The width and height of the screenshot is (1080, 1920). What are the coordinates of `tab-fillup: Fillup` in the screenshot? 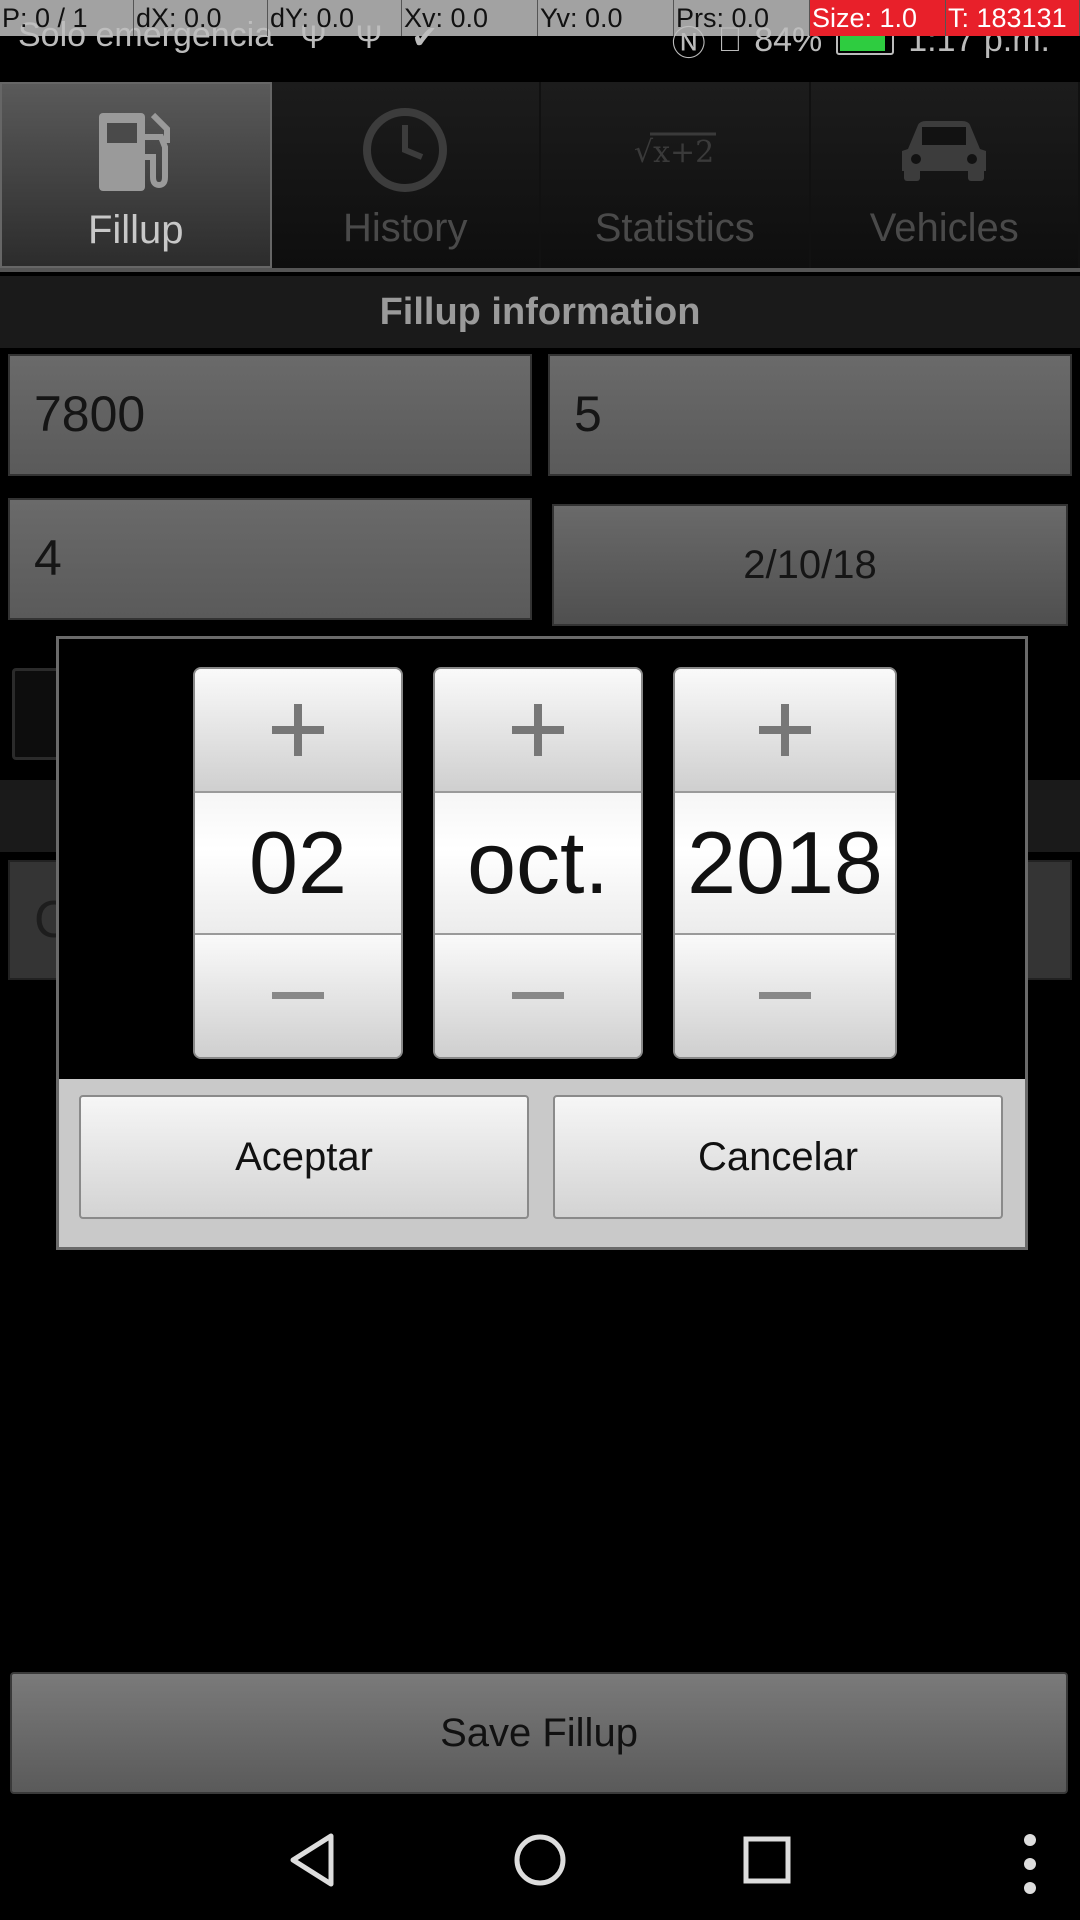 It's located at (136, 175).